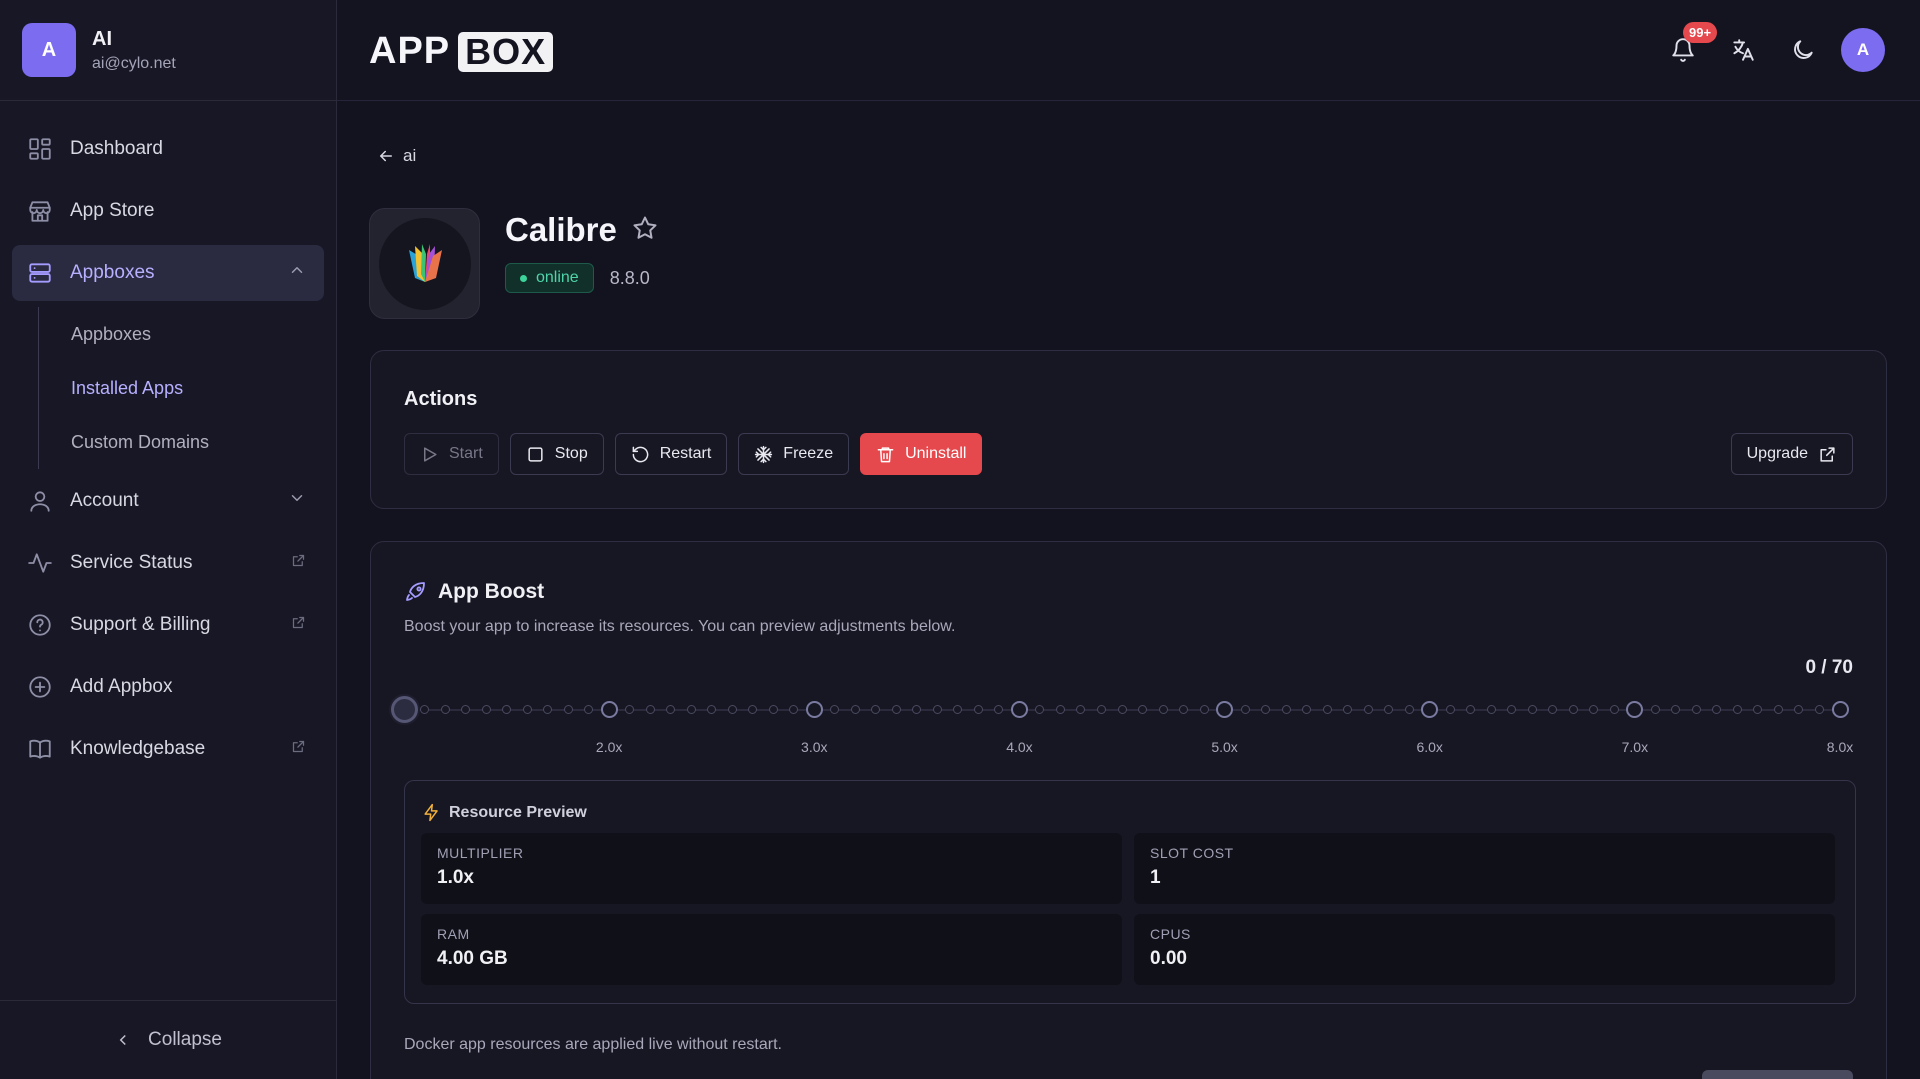  Describe the element at coordinates (451, 454) in the screenshot. I see `start-button: Start` at that location.